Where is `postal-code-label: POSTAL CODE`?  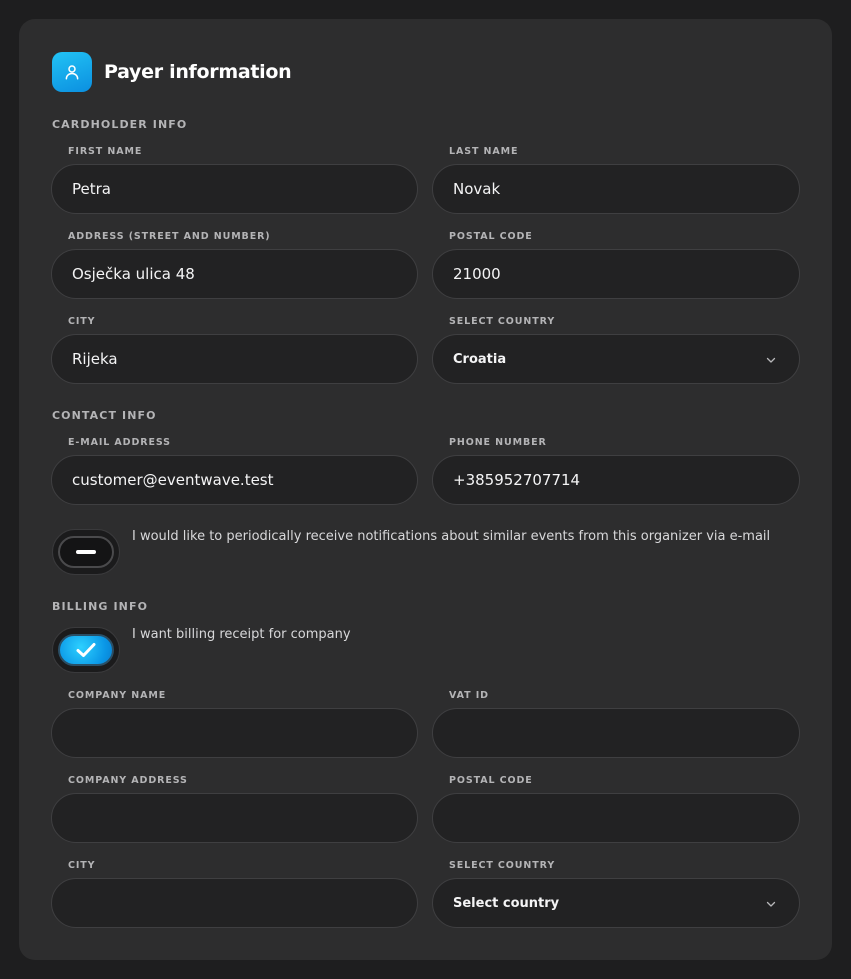
postal-code-label: POSTAL CODE is located at coordinates (491, 236).